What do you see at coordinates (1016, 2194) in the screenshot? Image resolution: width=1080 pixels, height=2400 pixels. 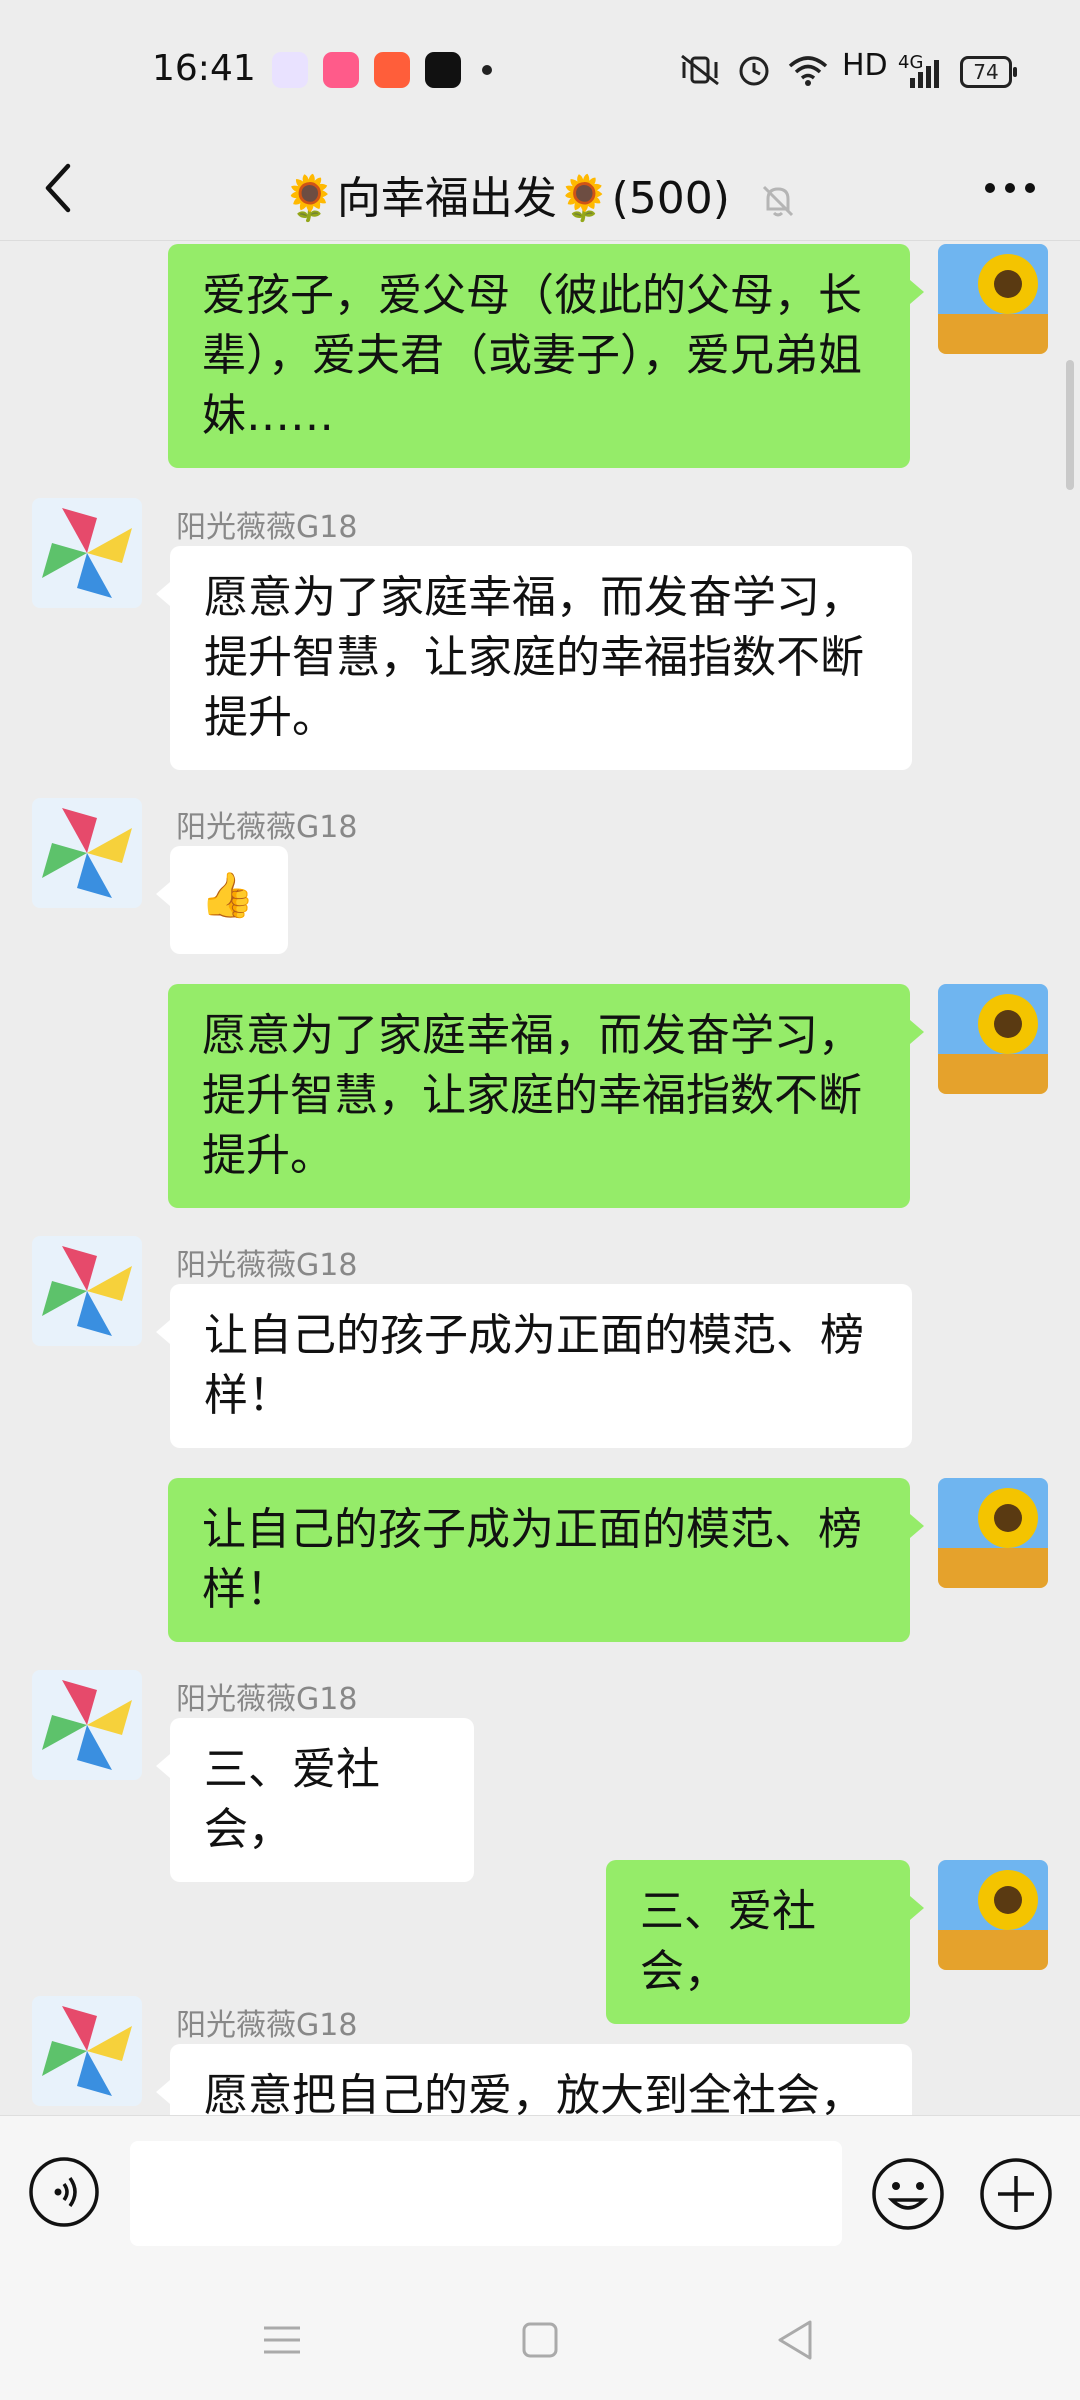 I see `plus-icon` at bounding box center [1016, 2194].